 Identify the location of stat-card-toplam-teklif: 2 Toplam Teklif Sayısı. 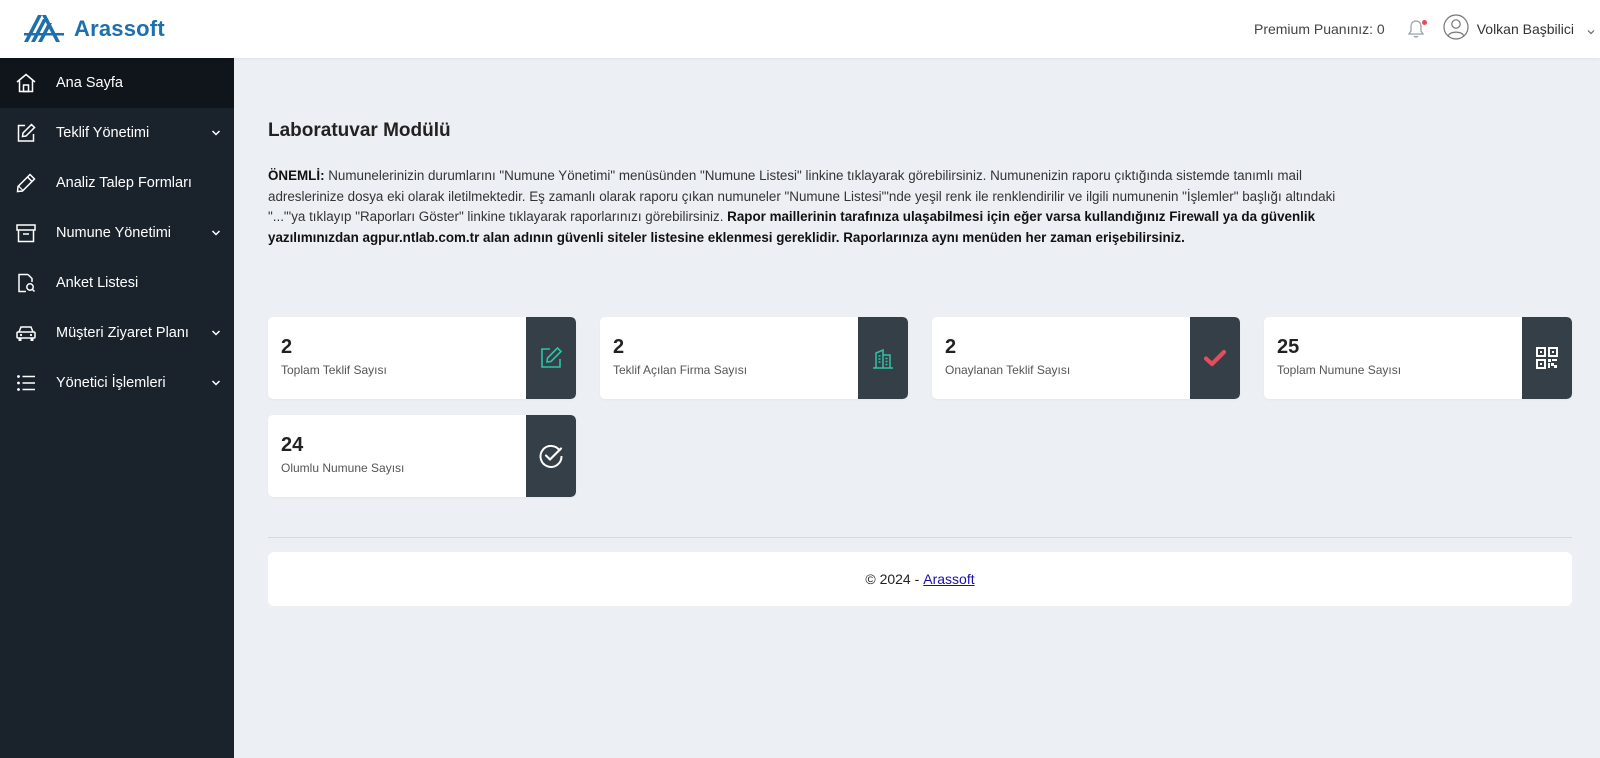
(422, 358).